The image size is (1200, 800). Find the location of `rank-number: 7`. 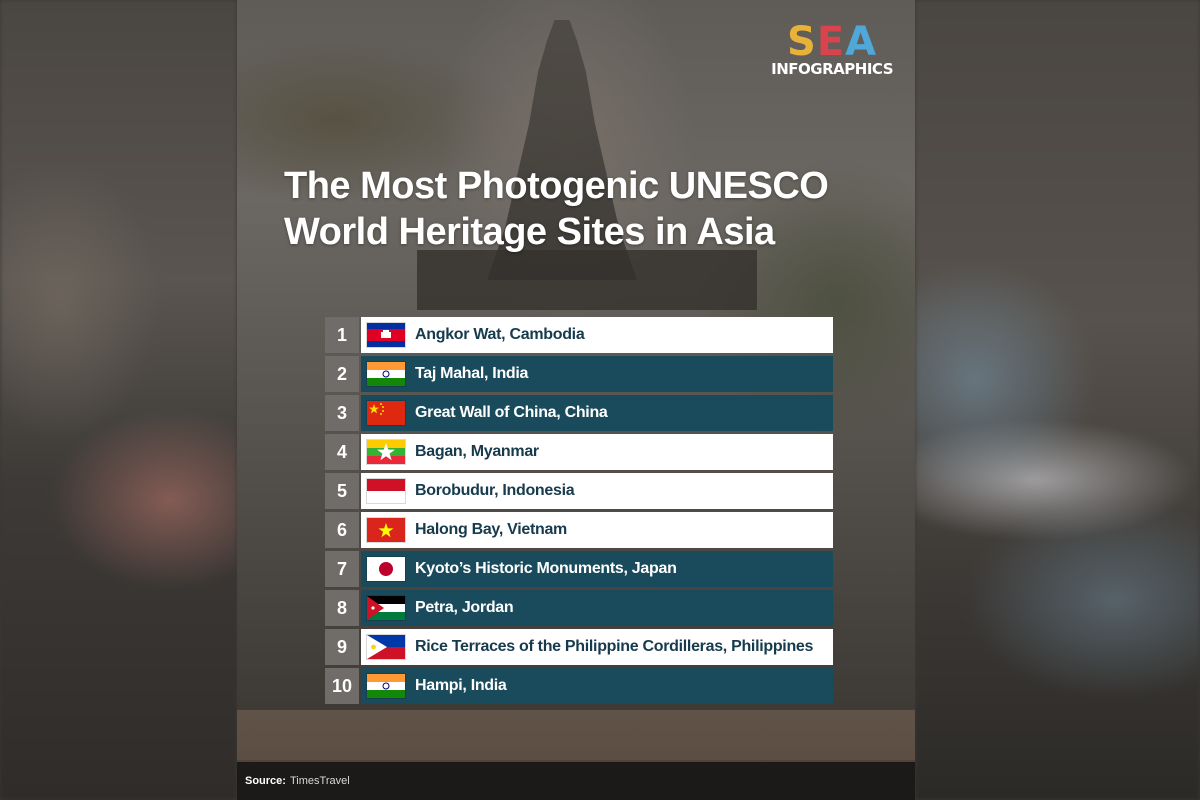

rank-number: 7 is located at coordinates (342, 569).